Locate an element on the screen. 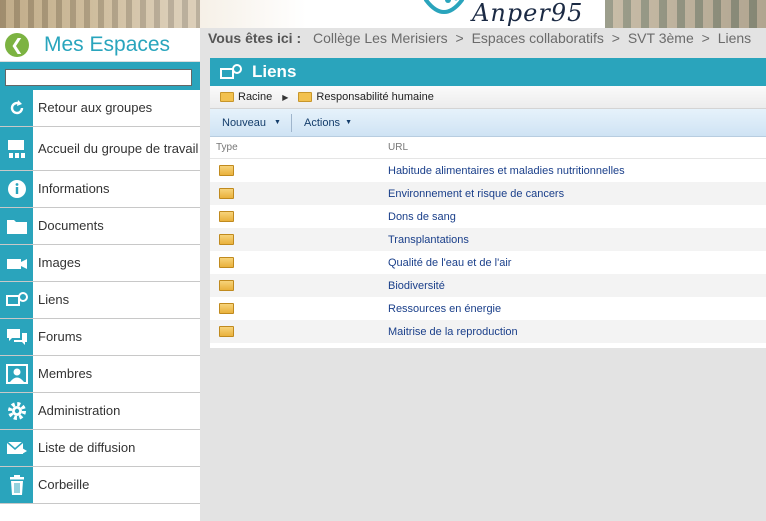 The image size is (766, 521). sidebar-item-label: Forums is located at coordinates (60, 336).